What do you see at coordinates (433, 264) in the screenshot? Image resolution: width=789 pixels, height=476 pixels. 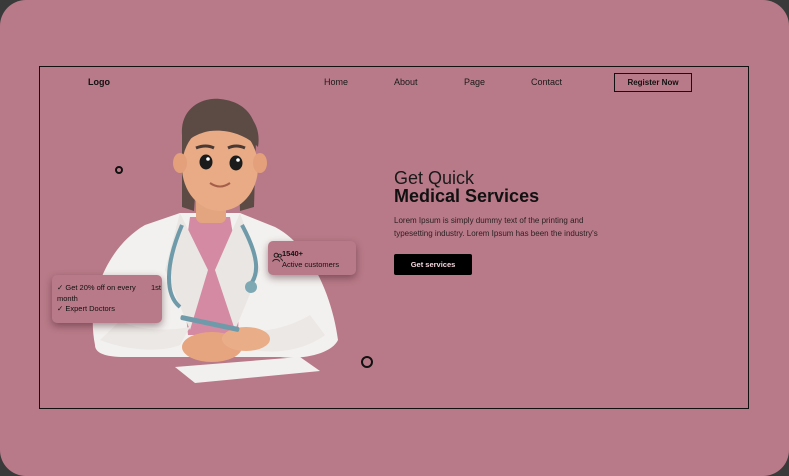 I see `get-services-button: Get services` at bounding box center [433, 264].